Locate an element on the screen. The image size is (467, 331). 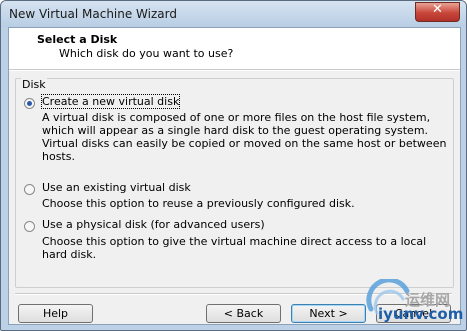
close-button: ✕ is located at coordinates (437, 12).